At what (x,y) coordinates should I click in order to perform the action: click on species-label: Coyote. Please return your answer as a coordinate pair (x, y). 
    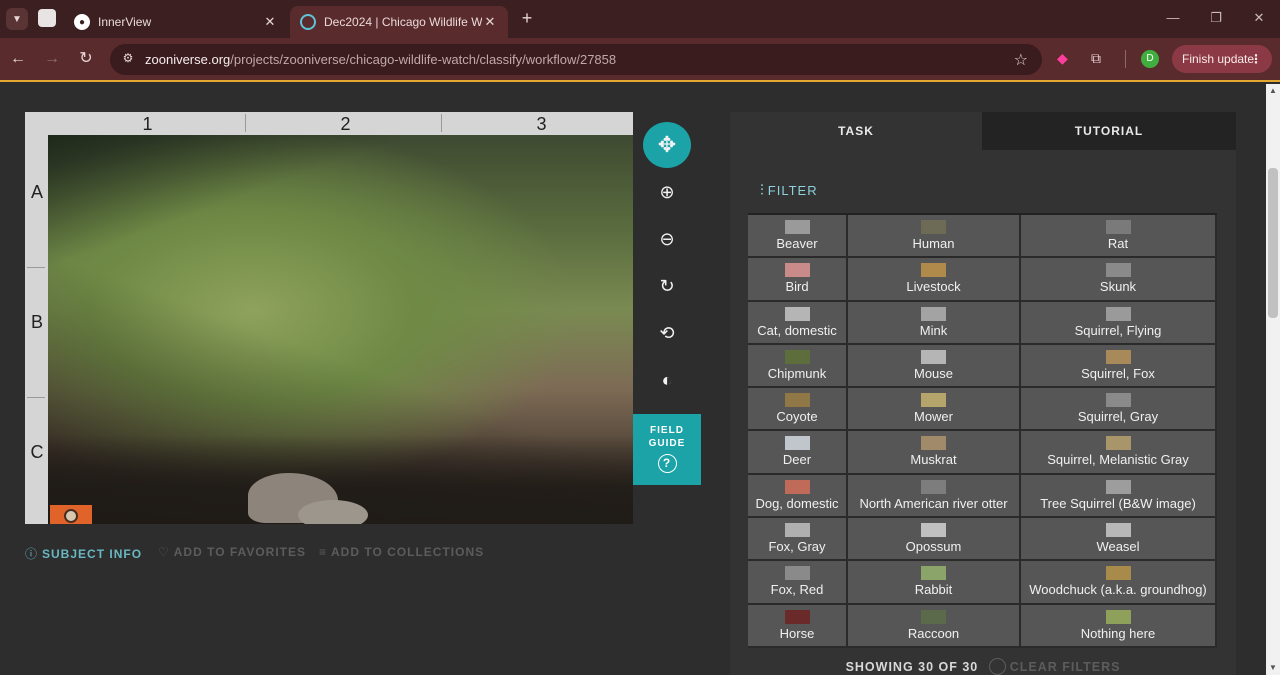
    Looking at the image, I should click on (797, 417).